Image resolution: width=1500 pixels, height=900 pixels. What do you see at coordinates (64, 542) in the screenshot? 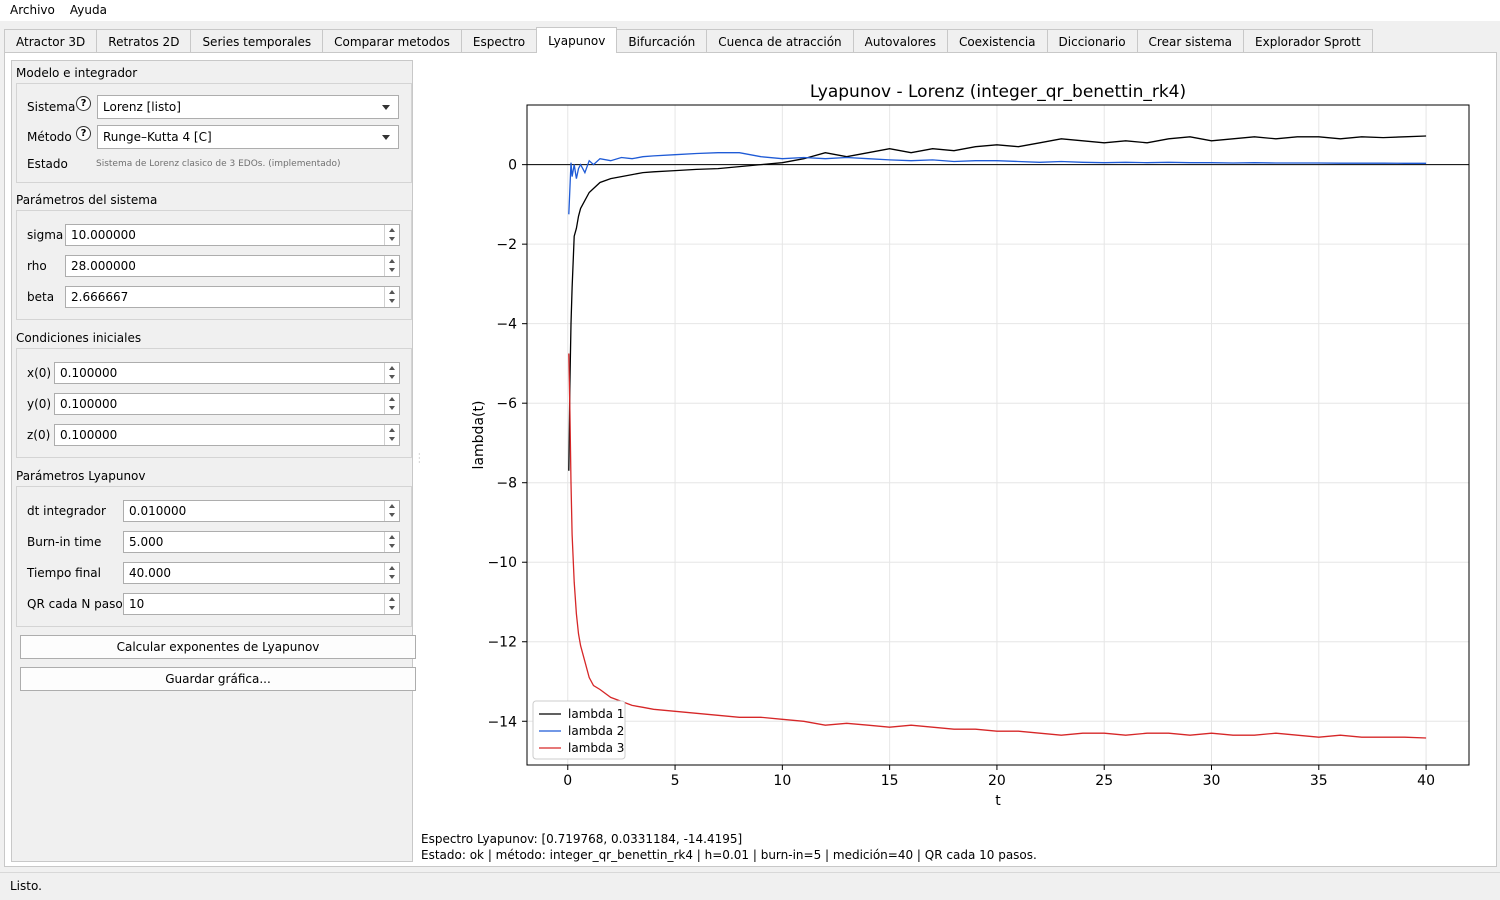
I see `burnin-label: Burn-in time` at bounding box center [64, 542].